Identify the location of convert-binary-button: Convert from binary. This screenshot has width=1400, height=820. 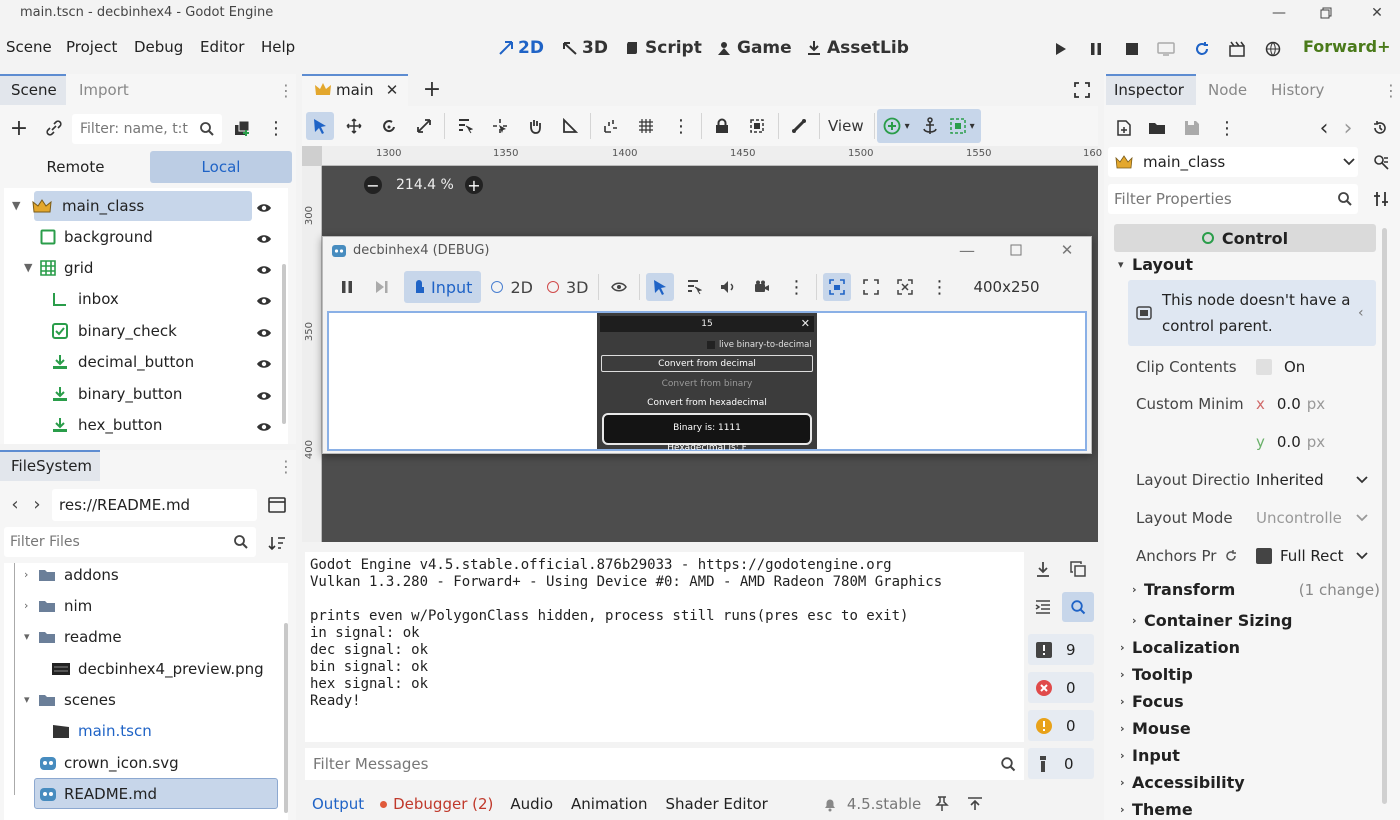
(707, 383).